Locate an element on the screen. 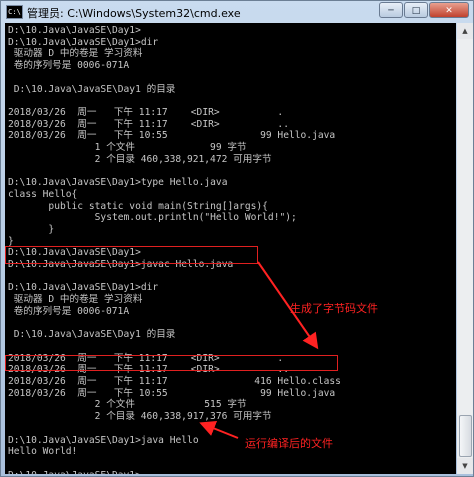 The width and height of the screenshot is (474, 477). bytecode-annotation: 生成了字节码文件 is located at coordinates (334, 308).